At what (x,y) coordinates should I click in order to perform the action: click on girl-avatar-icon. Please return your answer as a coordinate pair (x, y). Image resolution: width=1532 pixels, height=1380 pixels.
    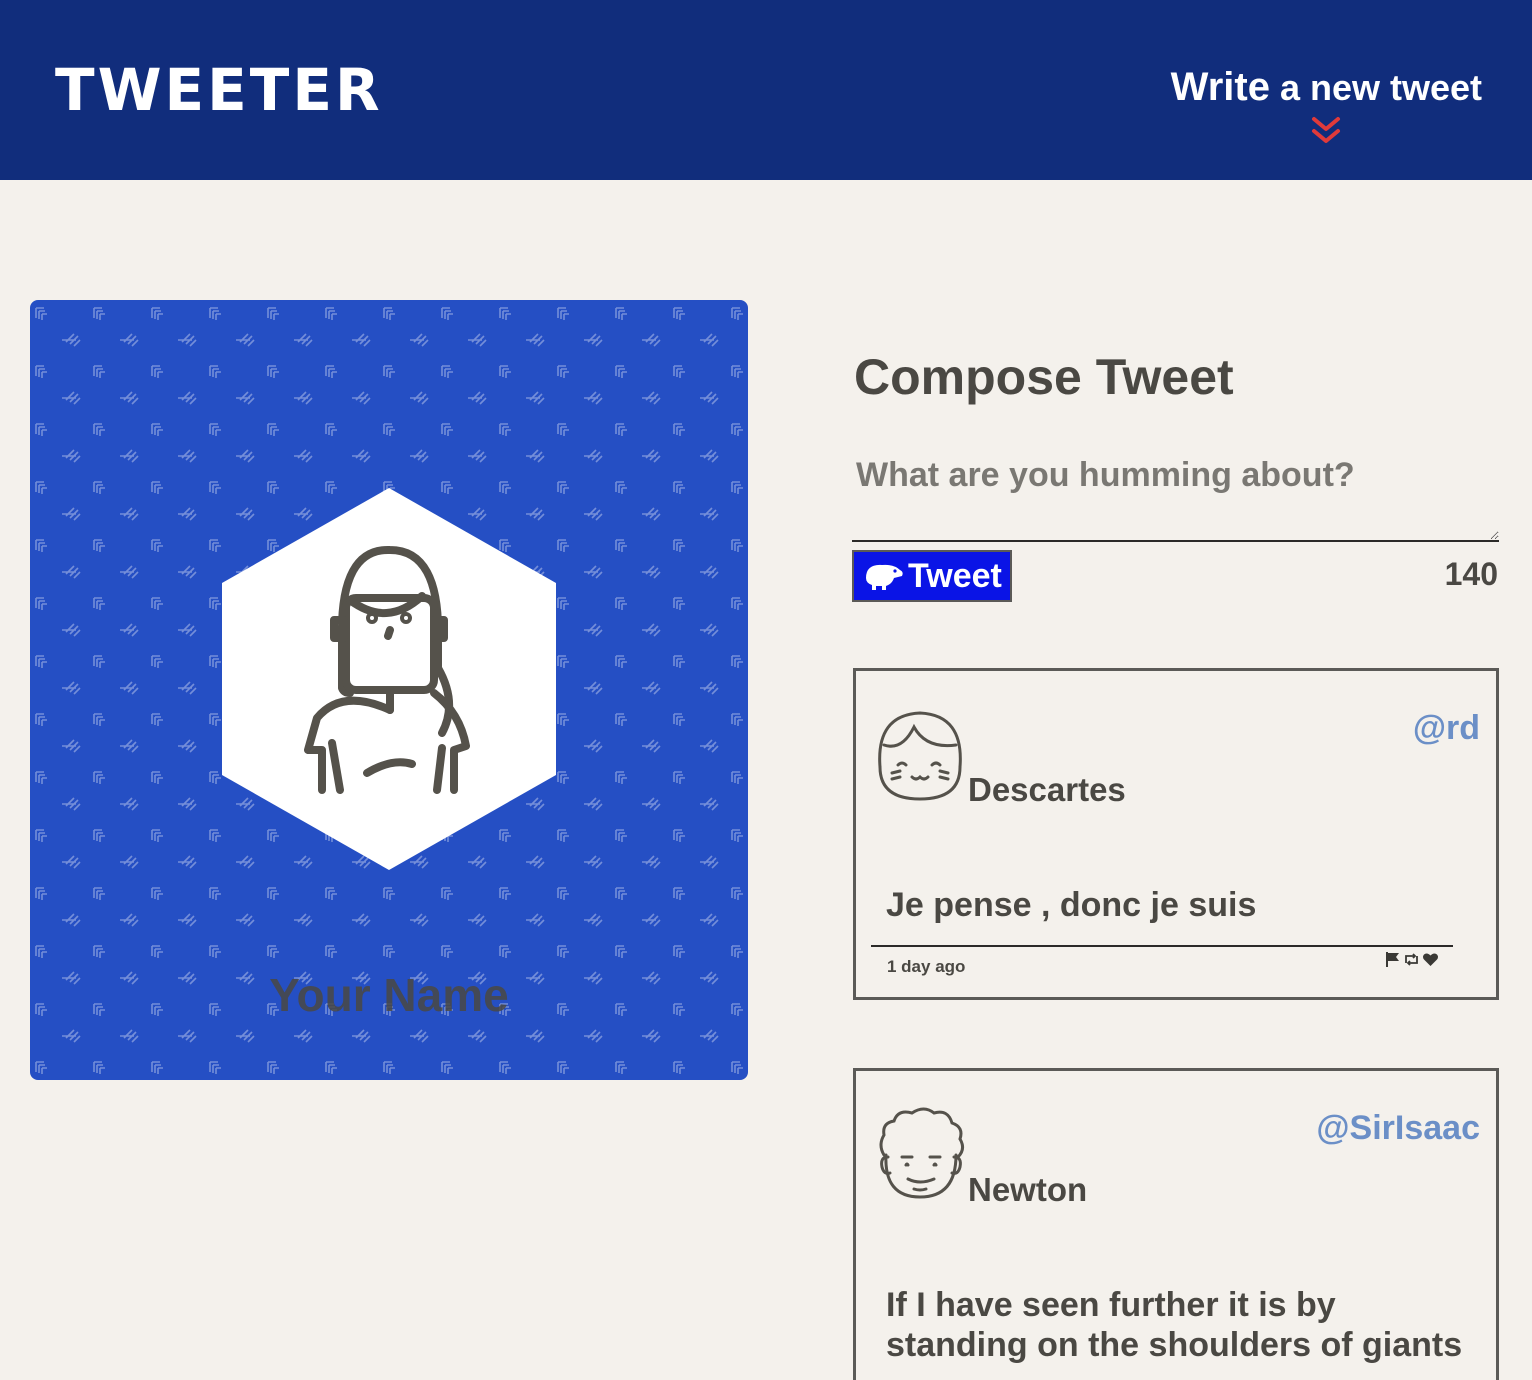
    Looking at the image, I should click on (920, 756).